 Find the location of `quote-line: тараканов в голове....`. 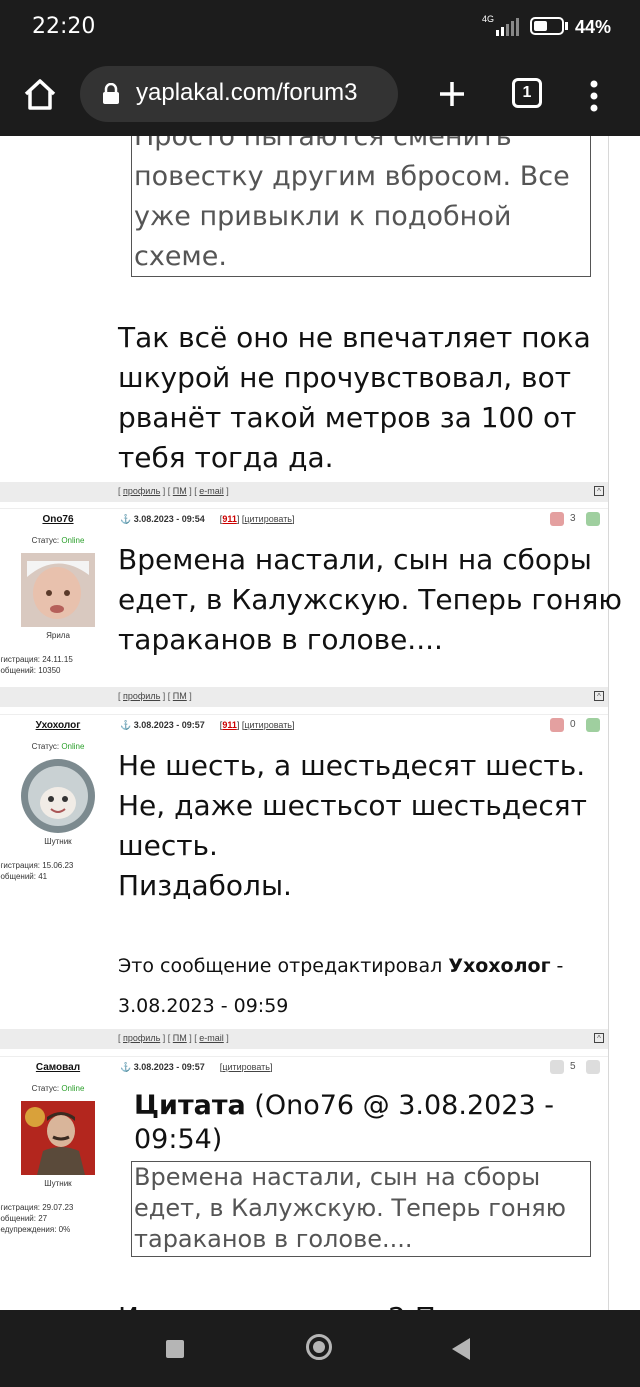

quote-line: тараканов в голове.... is located at coordinates (273, 1239).